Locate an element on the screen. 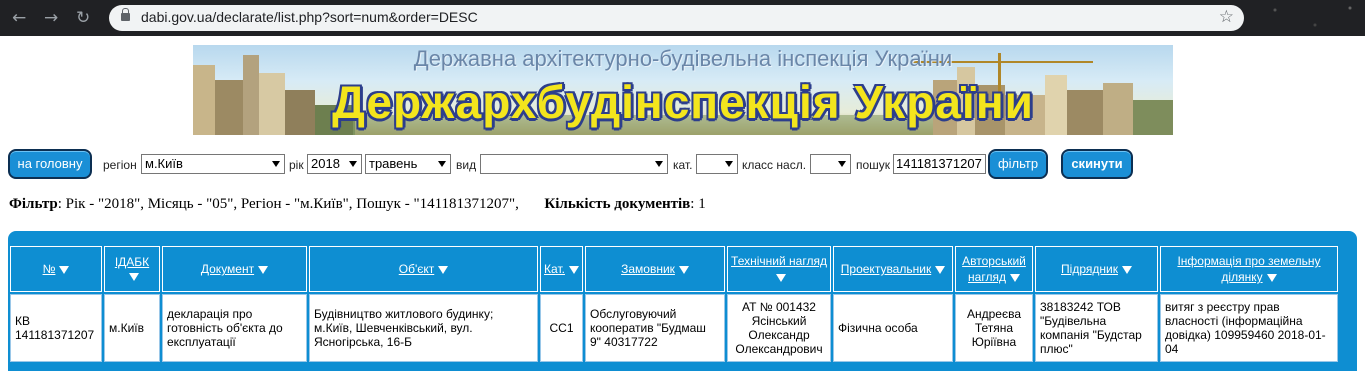 This screenshot has height=371, width=1365. column-header-category: Кат. is located at coordinates (561, 269).